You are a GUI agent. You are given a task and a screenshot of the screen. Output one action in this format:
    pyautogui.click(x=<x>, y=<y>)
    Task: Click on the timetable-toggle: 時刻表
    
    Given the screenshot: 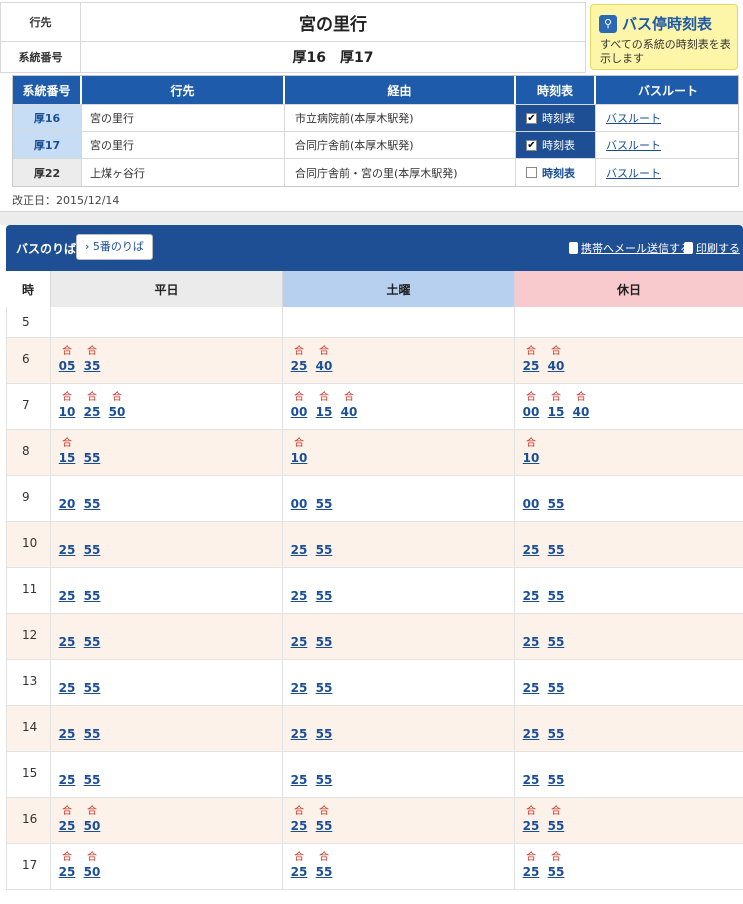 What is the action you would take?
    pyautogui.click(x=556, y=172)
    